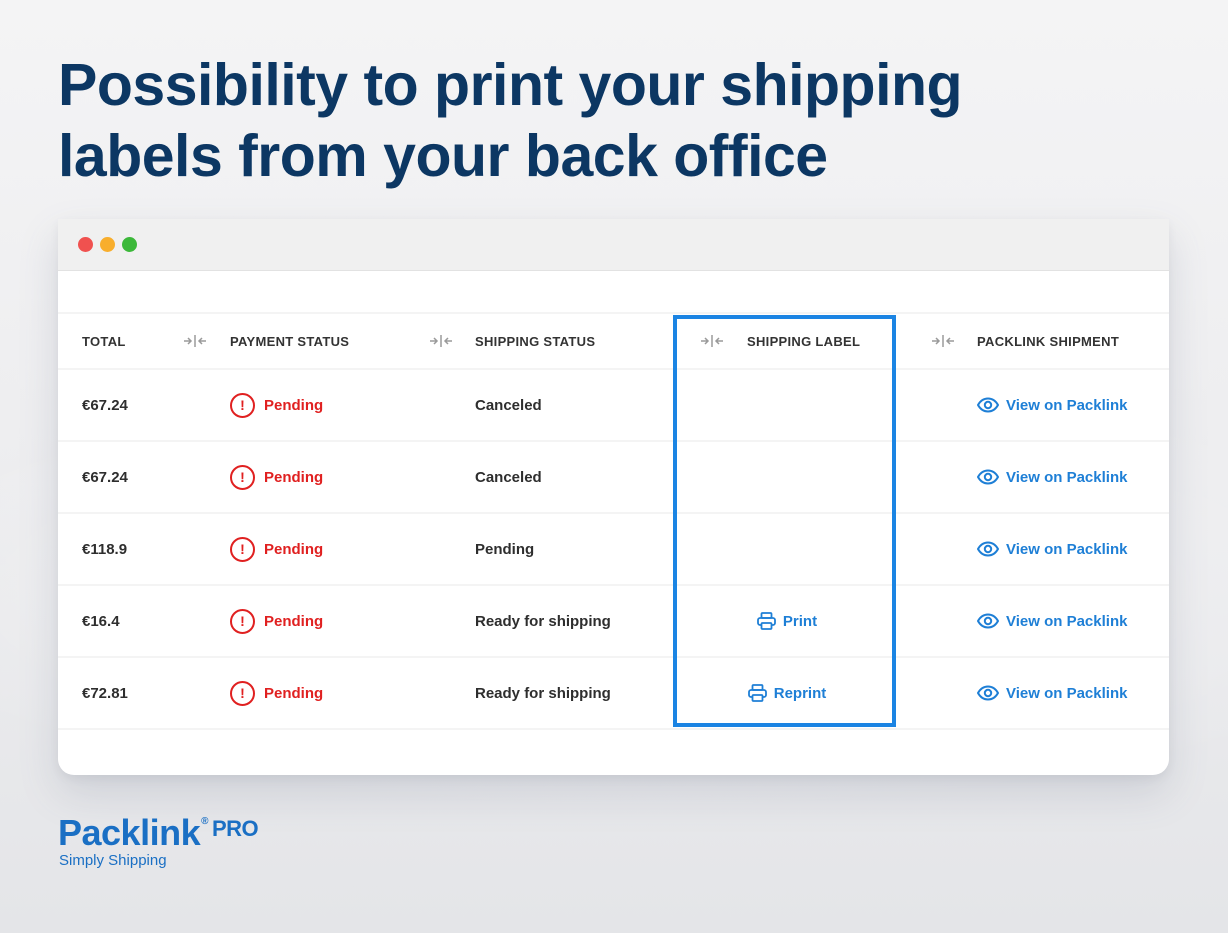 This screenshot has width=1228, height=933. Describe the element at coordinates (535, 341) in the screenshot. I see `column-header-shipping-status: SHIPPING STATUS` at that location.